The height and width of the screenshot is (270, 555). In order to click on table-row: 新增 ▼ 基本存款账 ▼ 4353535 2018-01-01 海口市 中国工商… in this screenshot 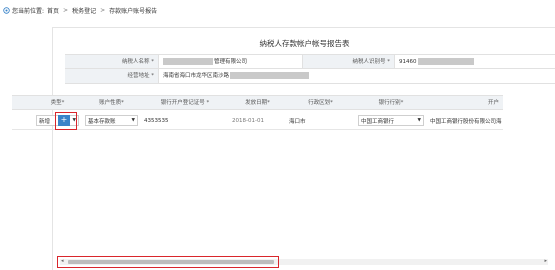, I will do `click(257, 121)`.